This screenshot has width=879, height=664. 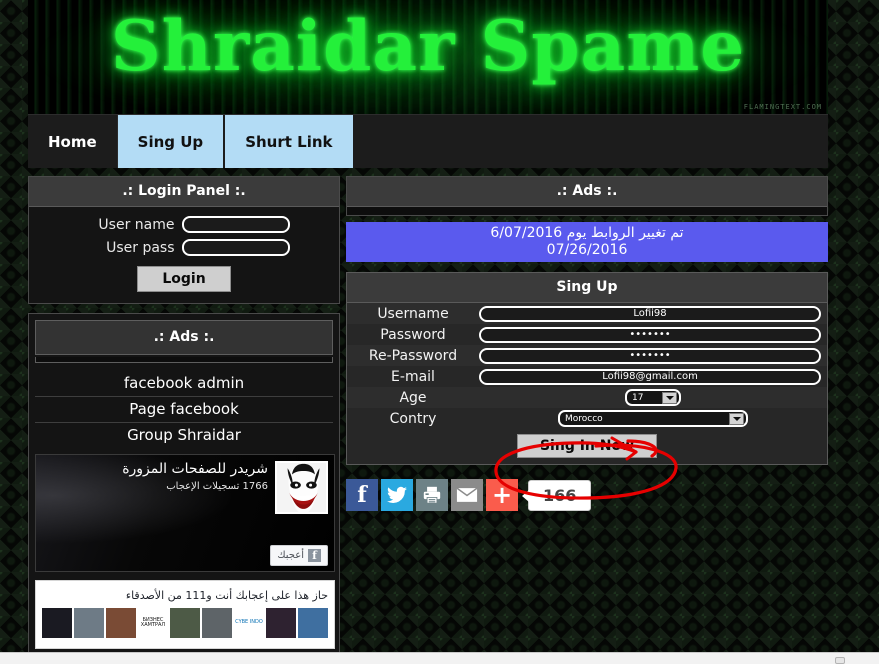 I want to click on facebook-page-name: شريدر للصفحات المزورة, so click(x=195, y=469).